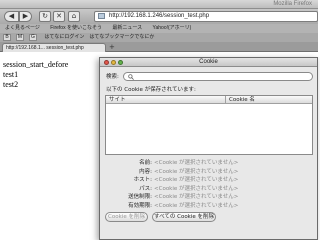 The height and width of the screenshot is (240, 320). Describe the element at coordinates (196, 171) in the screenshot. I see `detail-value-content: <Cookie が選択されていません>` at that location.